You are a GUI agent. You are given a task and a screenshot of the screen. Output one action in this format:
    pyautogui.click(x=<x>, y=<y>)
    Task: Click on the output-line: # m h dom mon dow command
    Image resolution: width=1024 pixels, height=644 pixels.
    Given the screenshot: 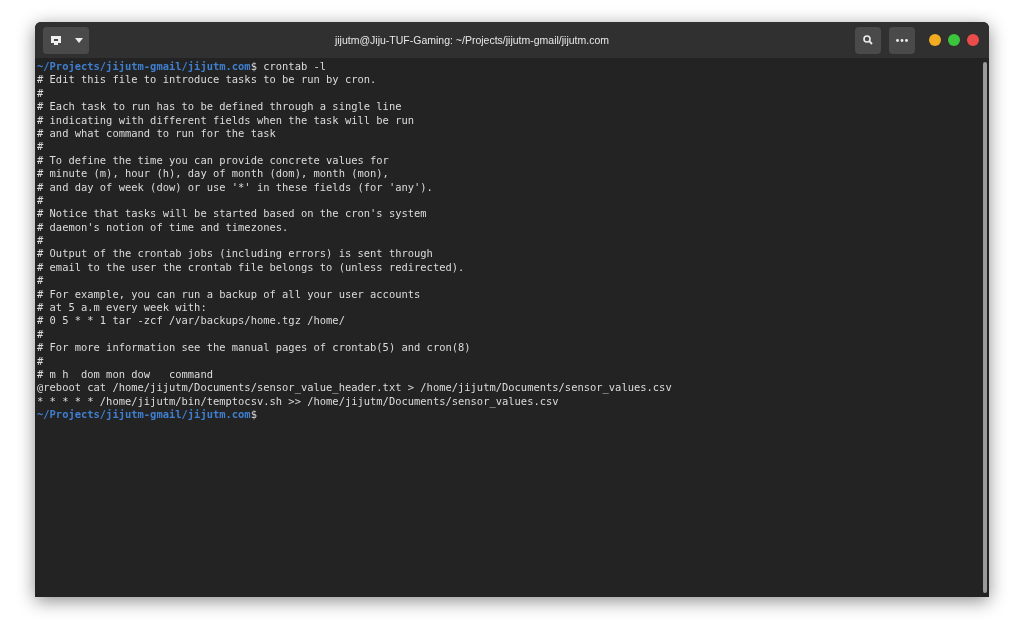 What is the action you would take?
    pyautogui.click(x=125, y=374)
    